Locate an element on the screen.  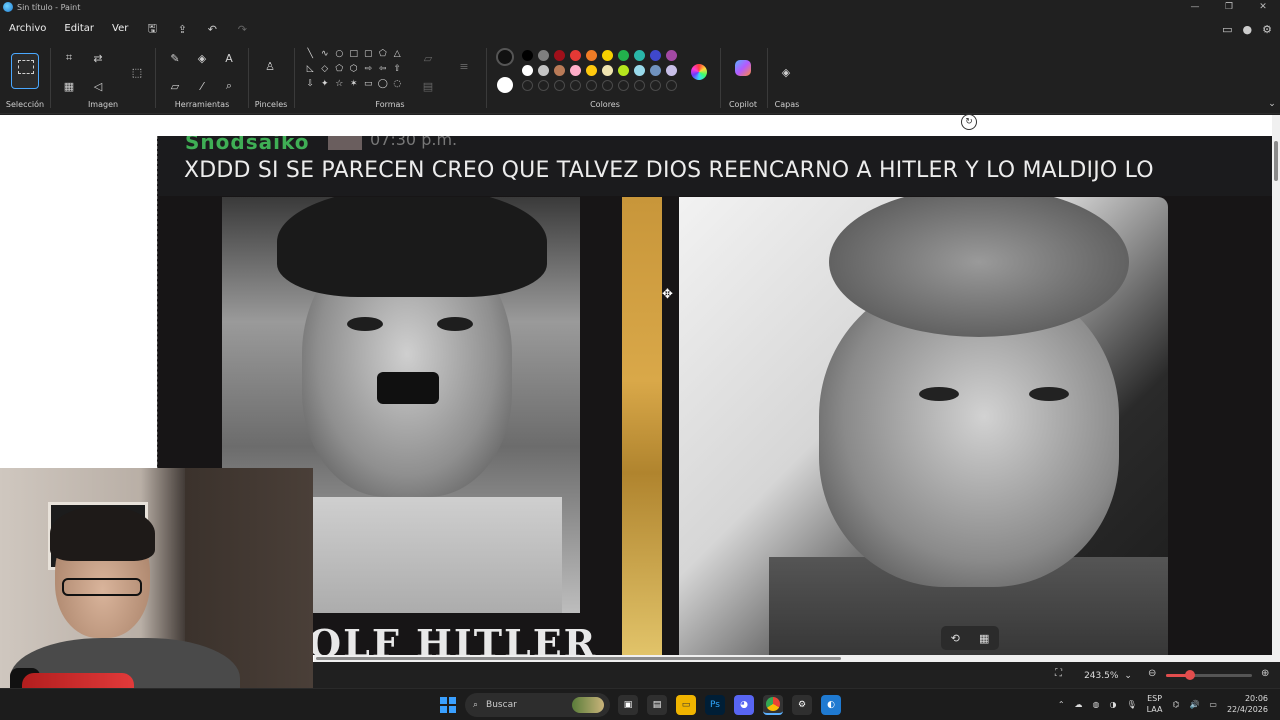
vertical-scroll-thumb is located at coordinates (1276, 161).